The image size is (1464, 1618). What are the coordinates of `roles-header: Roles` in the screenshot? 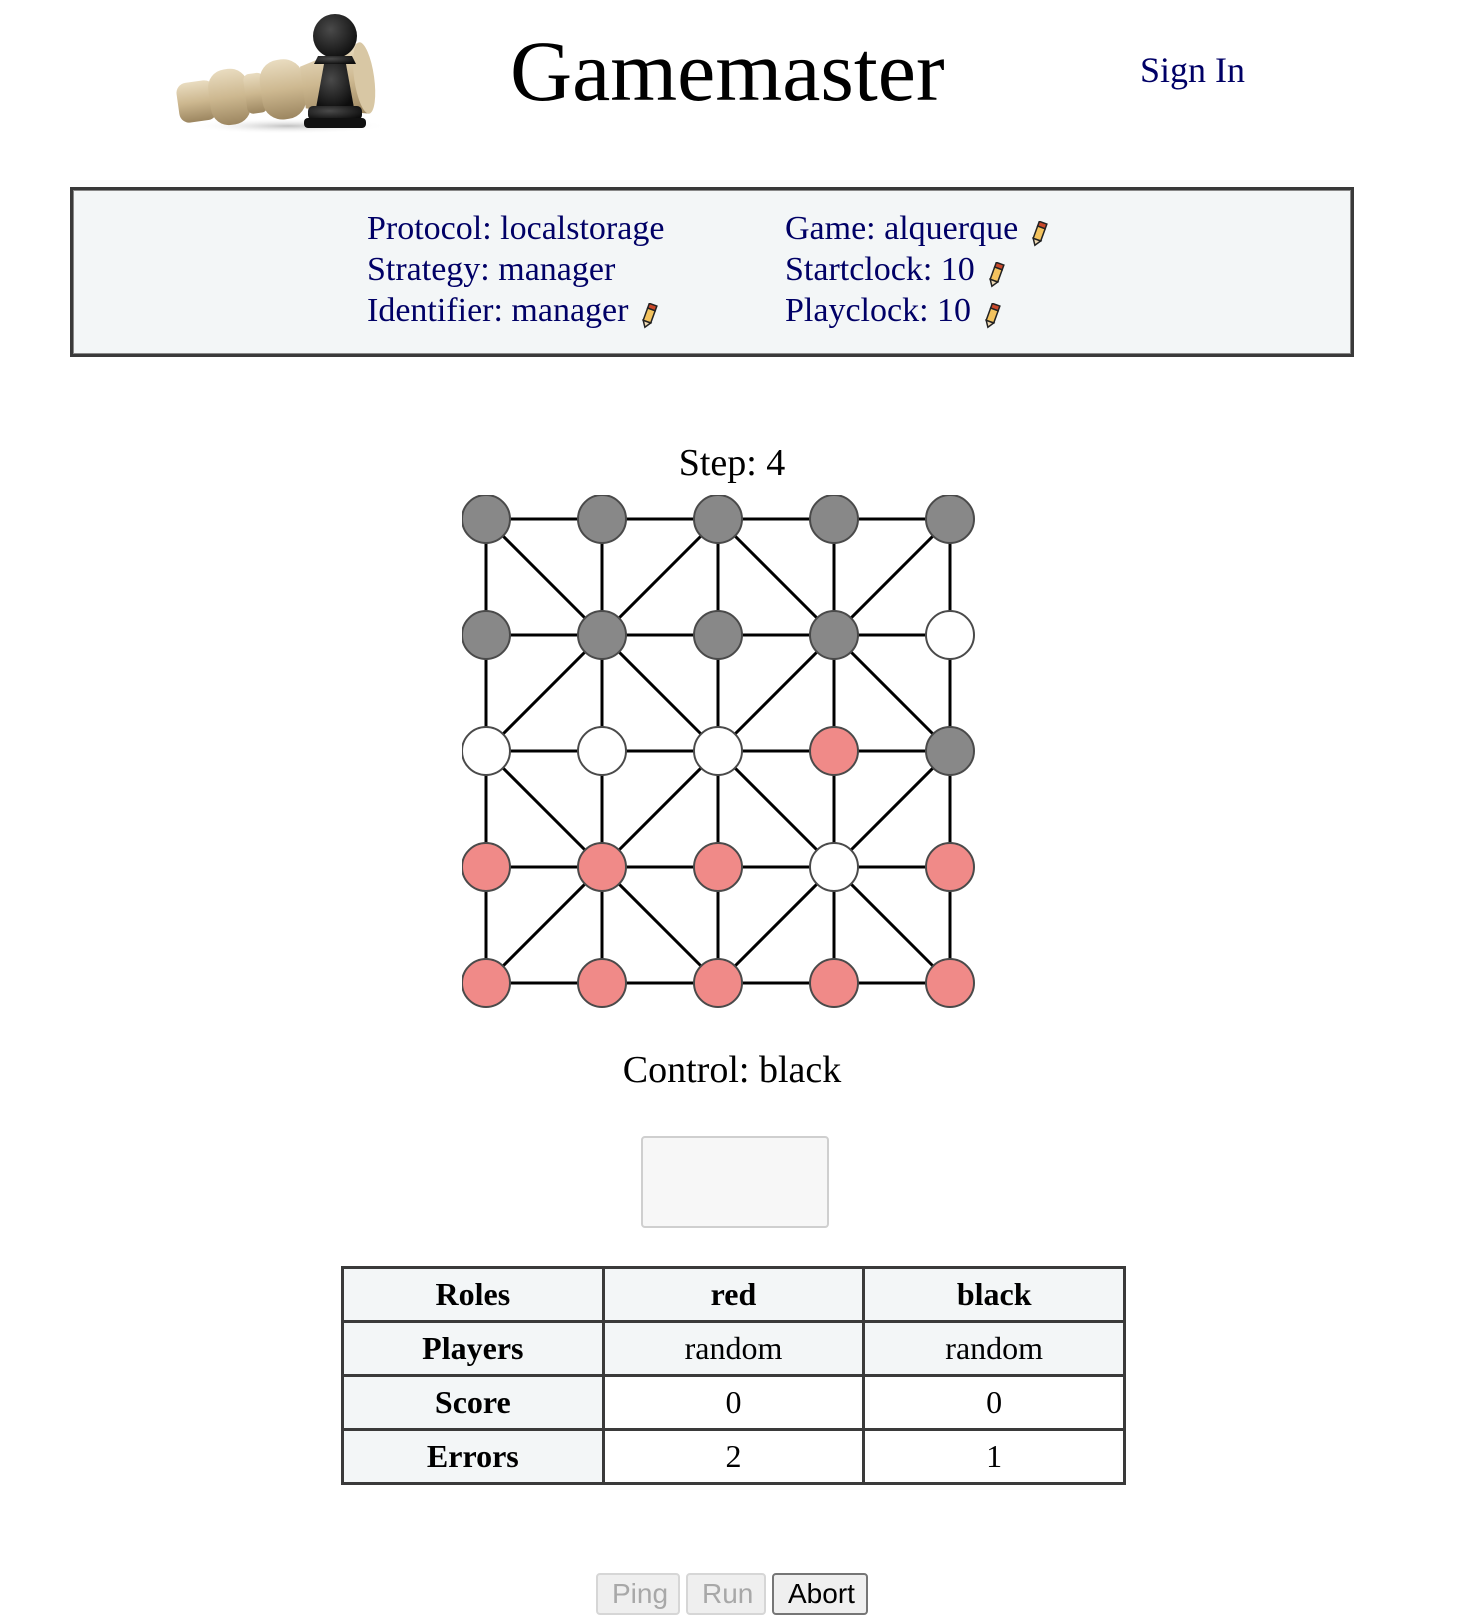 It's located at (473, 1294).